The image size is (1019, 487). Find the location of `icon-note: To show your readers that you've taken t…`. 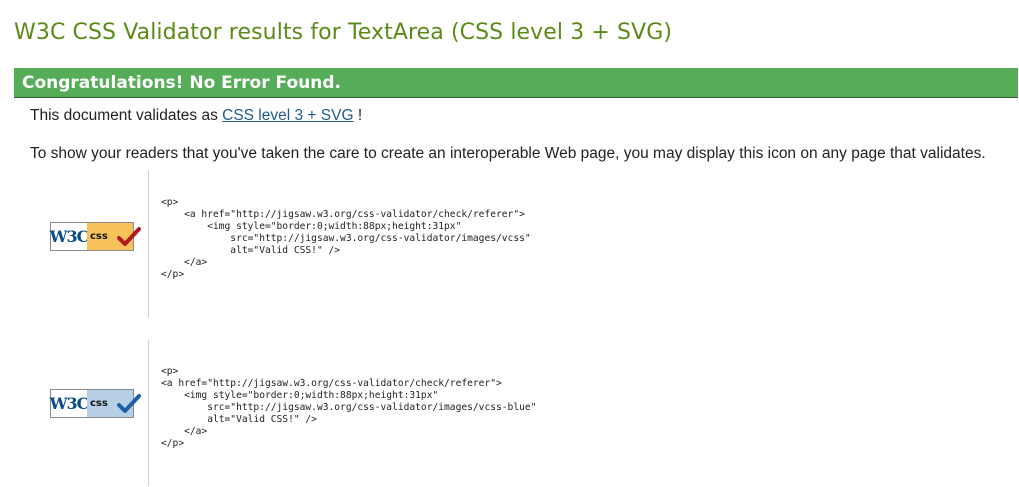

icon-note: To show your readers that you've taken t… is located at coordinates (508, 153).